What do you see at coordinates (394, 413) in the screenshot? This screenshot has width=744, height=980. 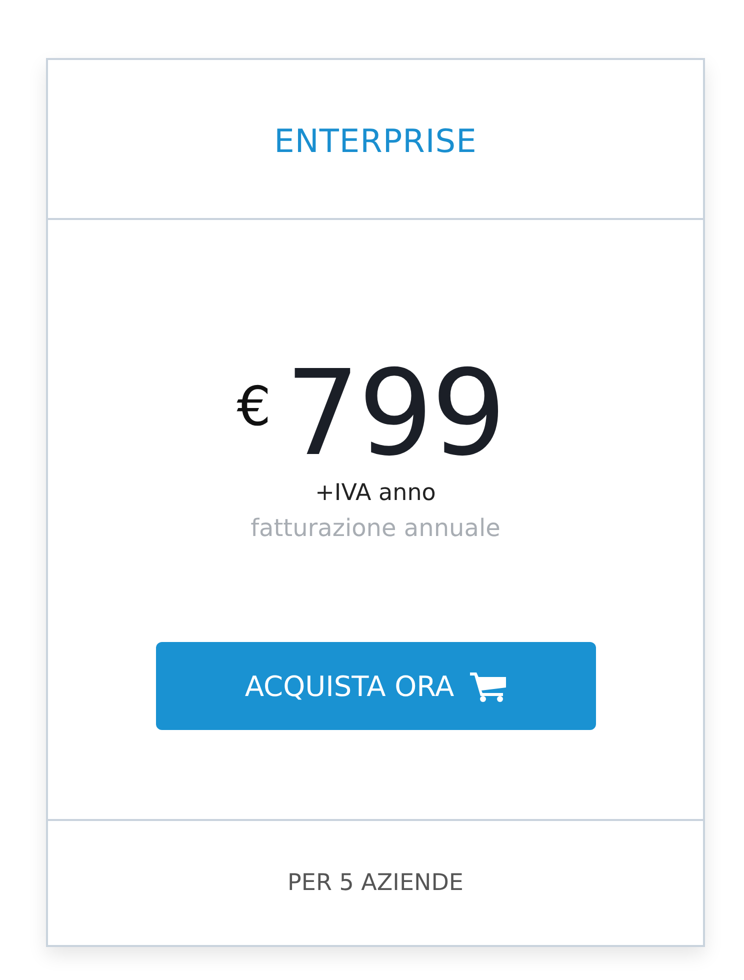 I see `price-amount: 799` at bounding box center [394, 413].